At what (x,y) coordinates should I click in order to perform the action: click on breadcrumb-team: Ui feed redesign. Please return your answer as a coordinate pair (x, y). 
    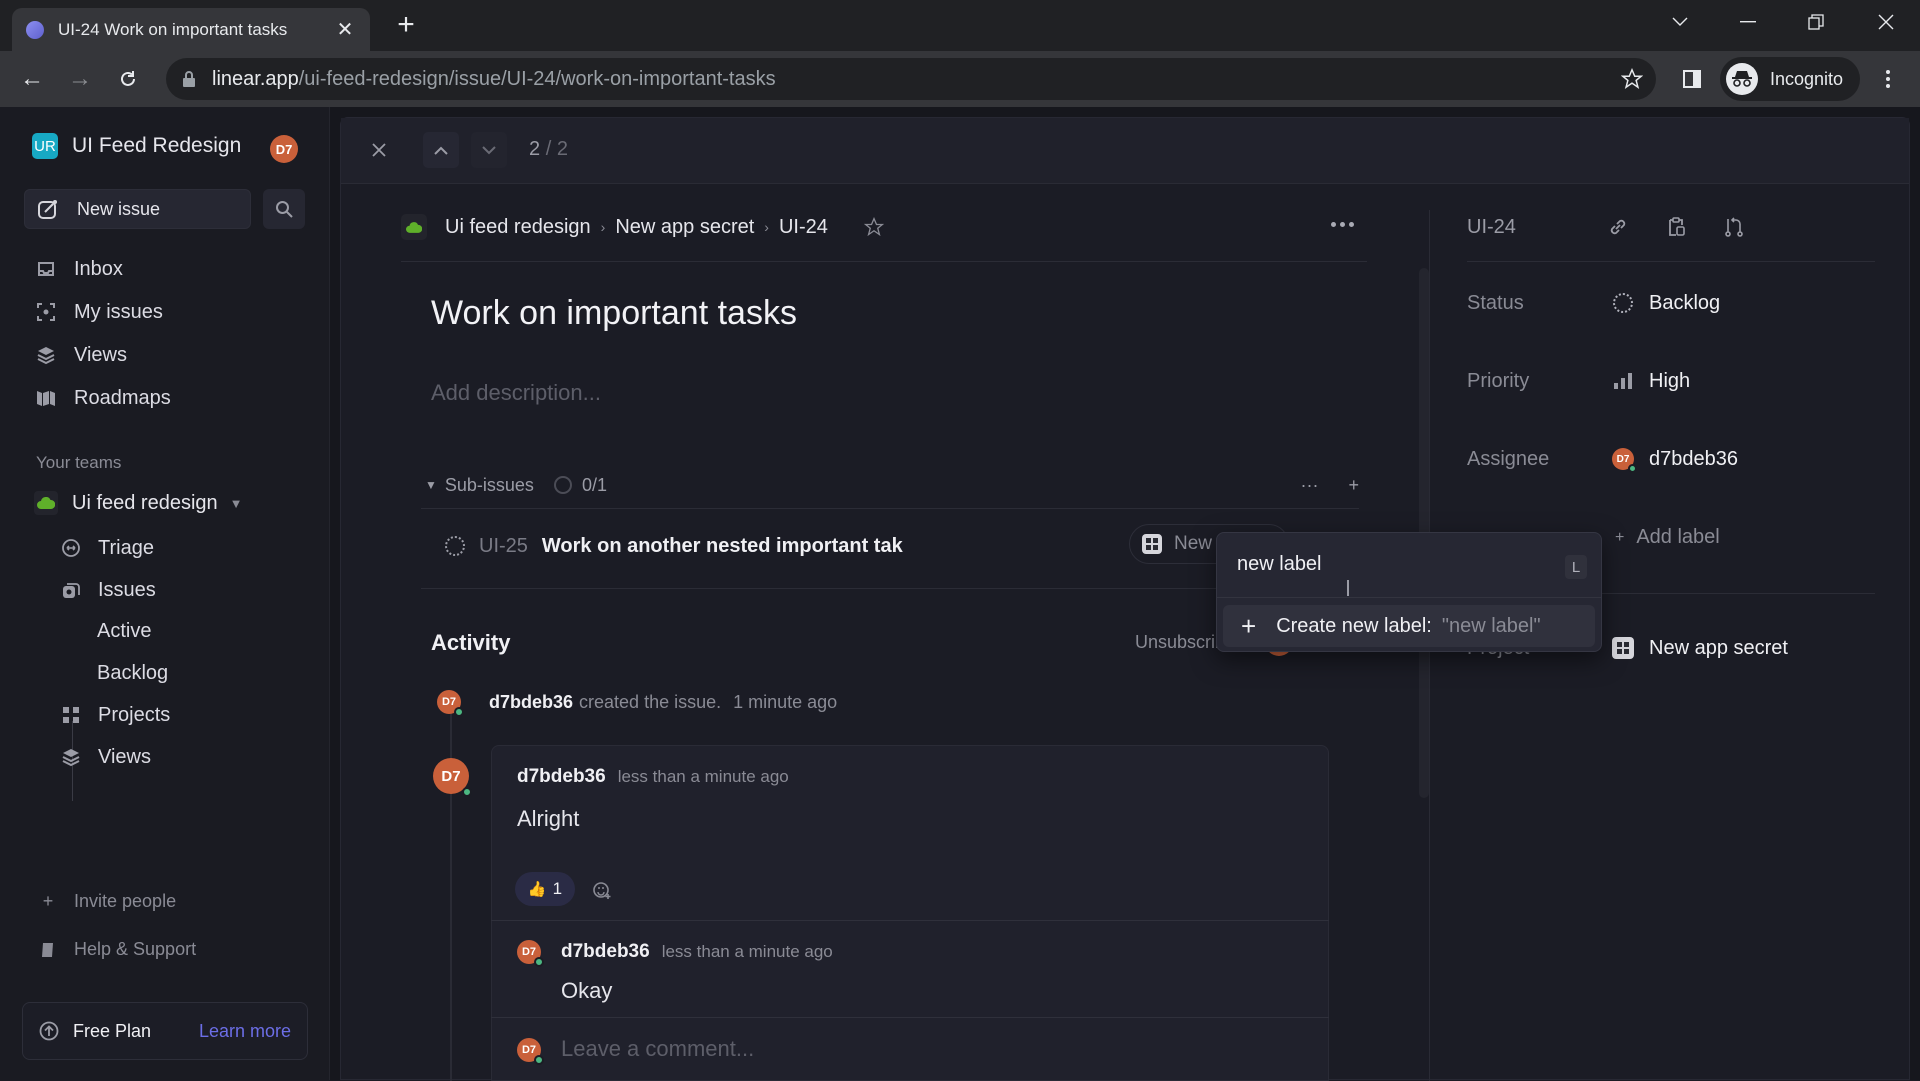
    Looking at the image, I should click on (518, 227).